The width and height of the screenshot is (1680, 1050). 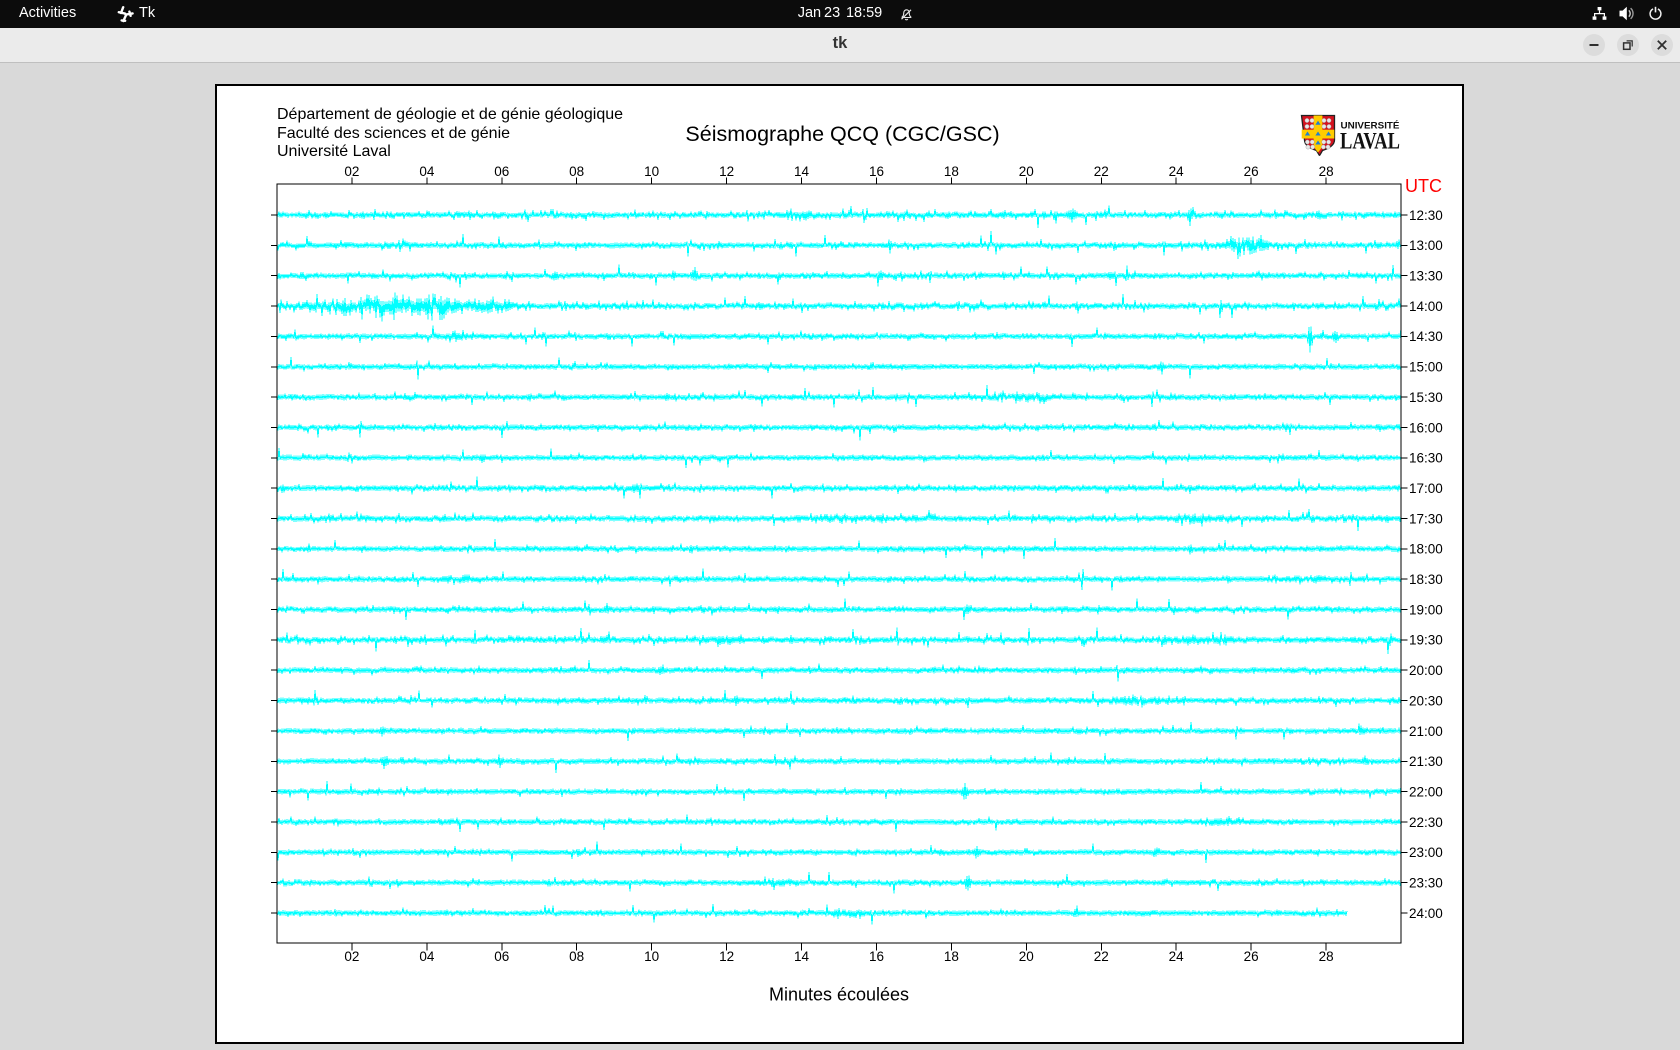 I want to click on svg-text: 12:30, so click(x=1426, y=215).